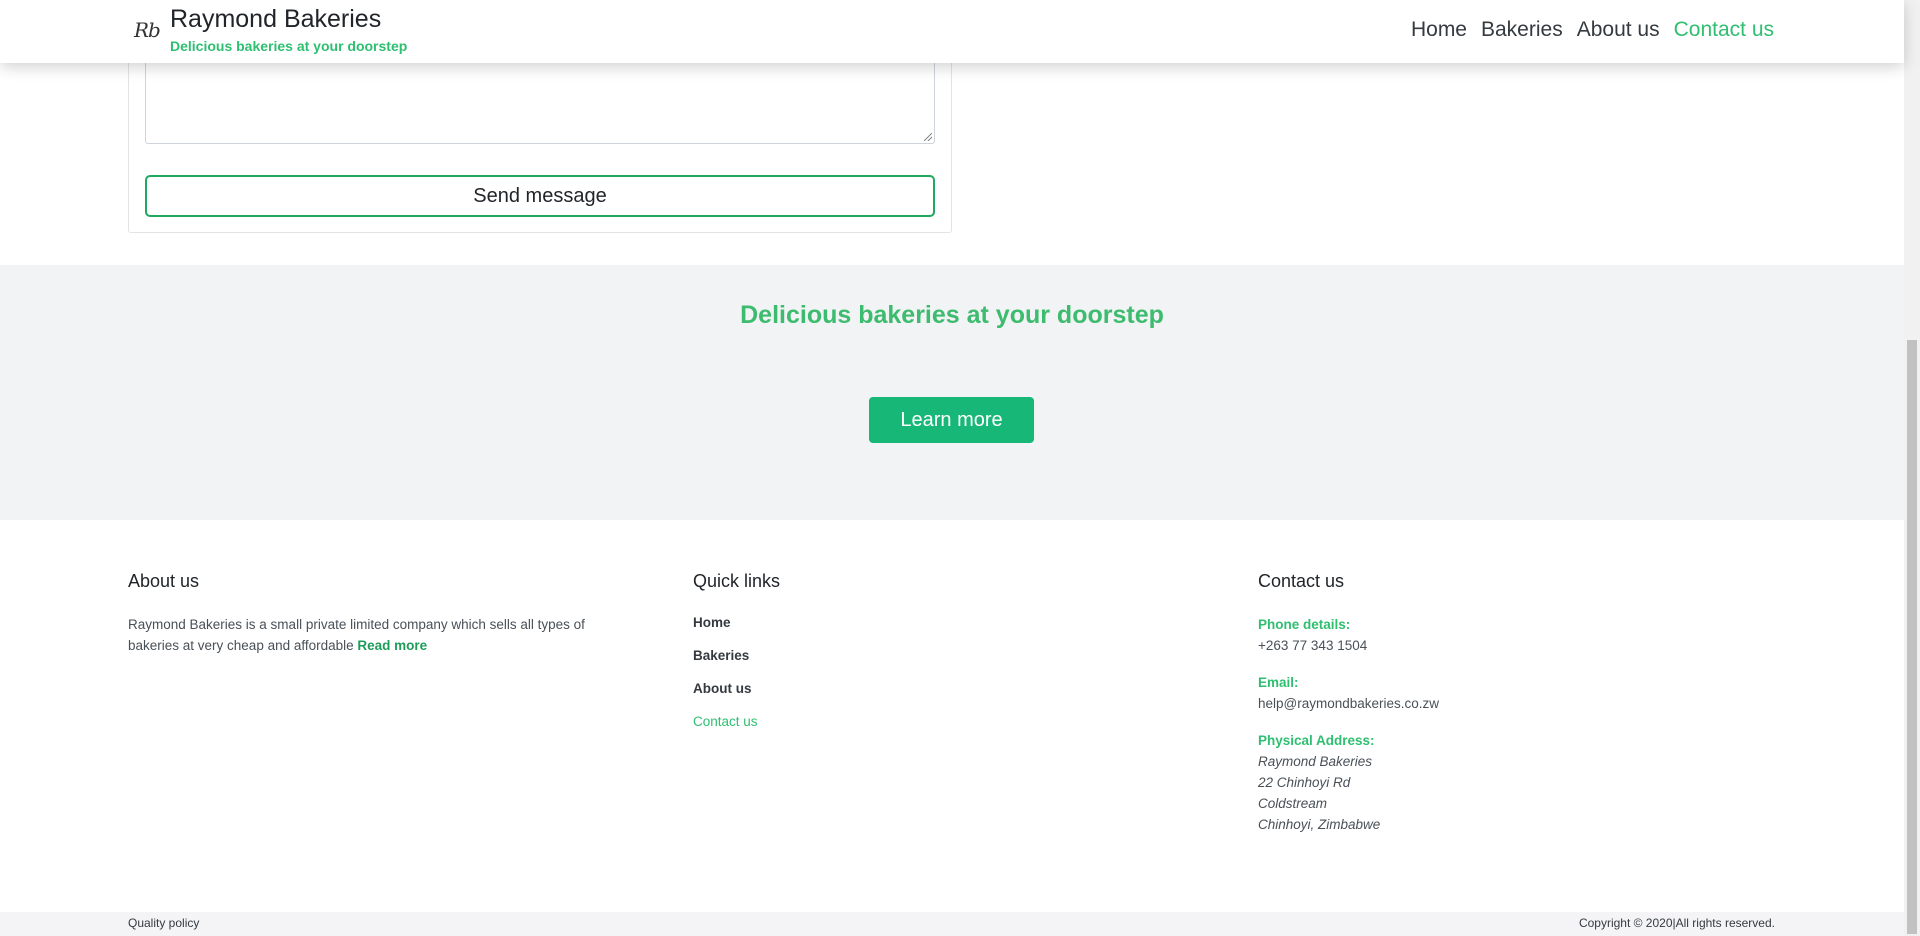 Image resolution: width=1920 pixels, height=936 pixels. I want to click on send-message-button: Send message, so click(540, 196).